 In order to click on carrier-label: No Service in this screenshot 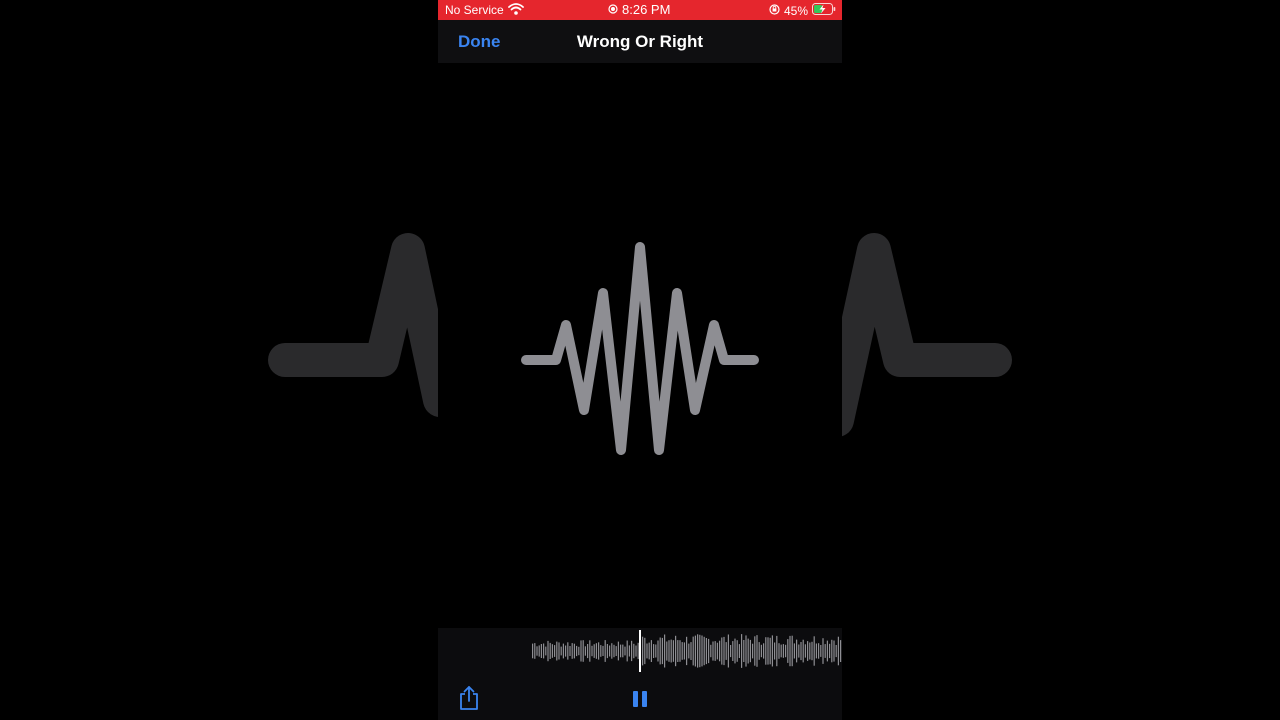, I will do `click(474, 10)`.